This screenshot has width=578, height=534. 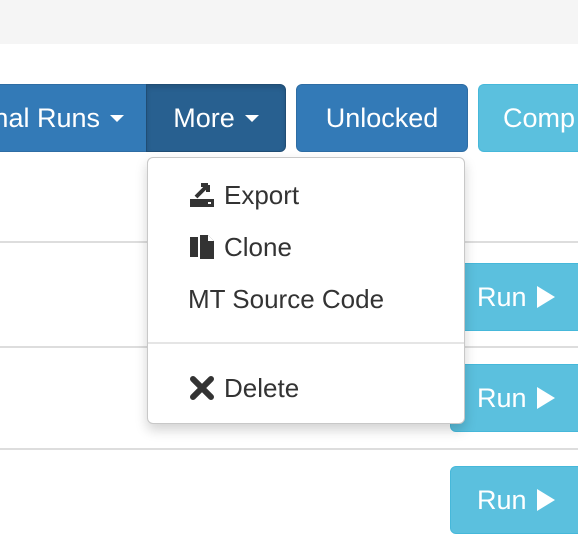 I want to click on menu-item-mt-source-code: MT Source Code, so click(x=306, y=299).